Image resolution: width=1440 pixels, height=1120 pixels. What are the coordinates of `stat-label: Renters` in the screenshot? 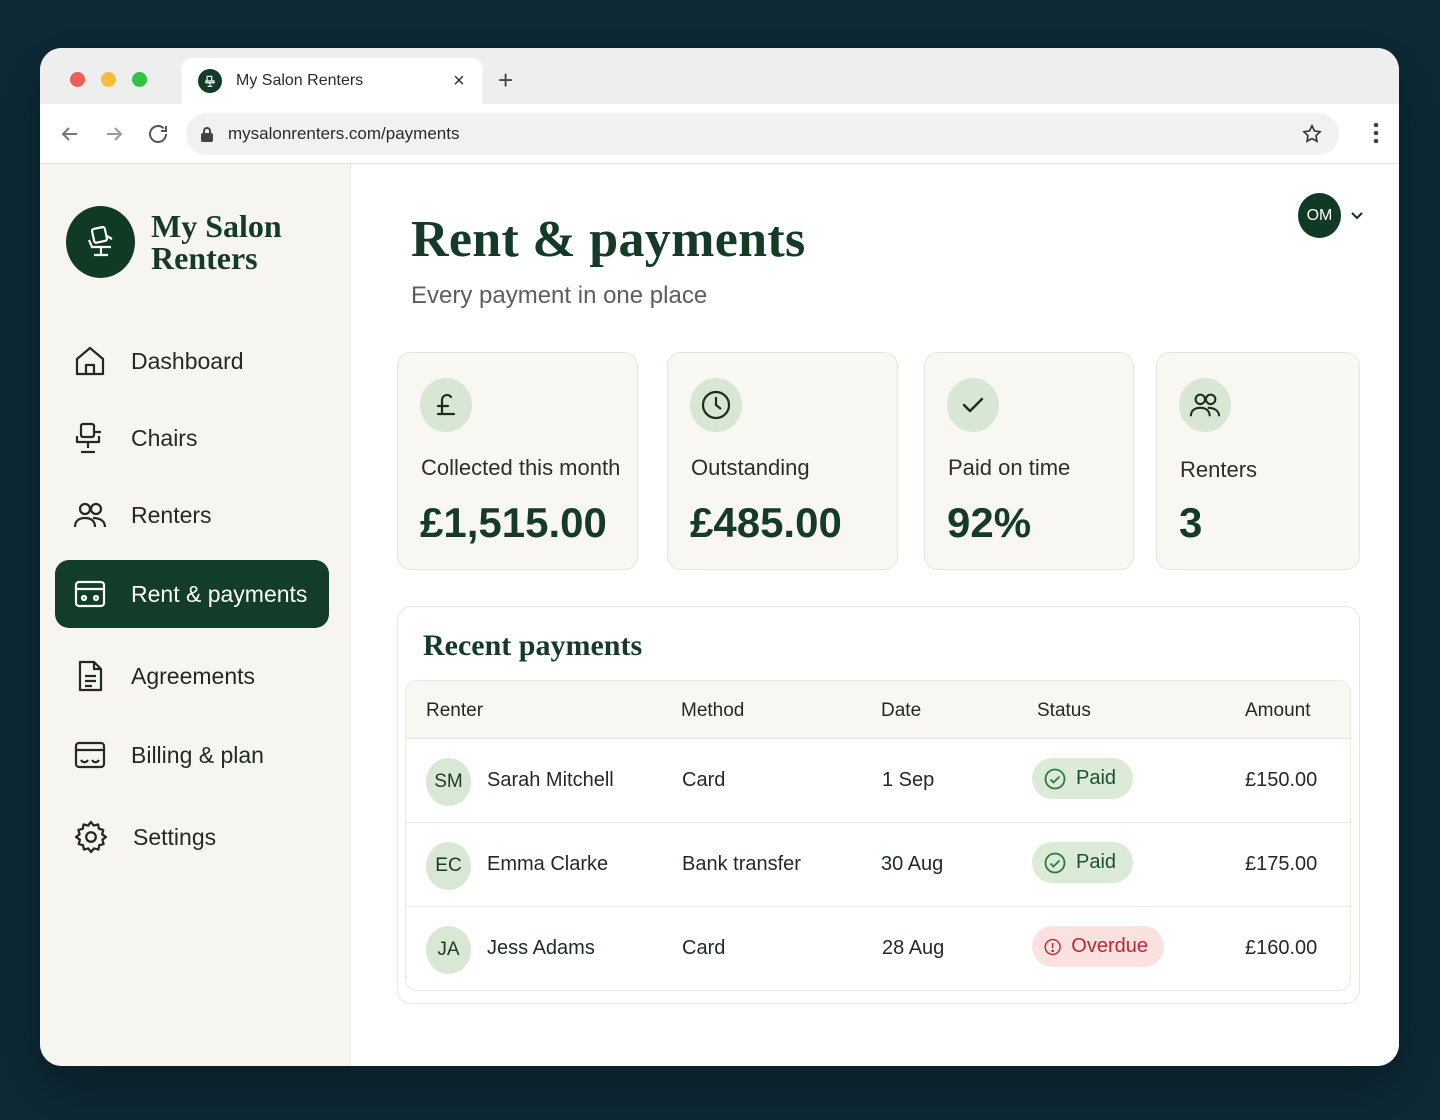 It's located at (1219, 469).